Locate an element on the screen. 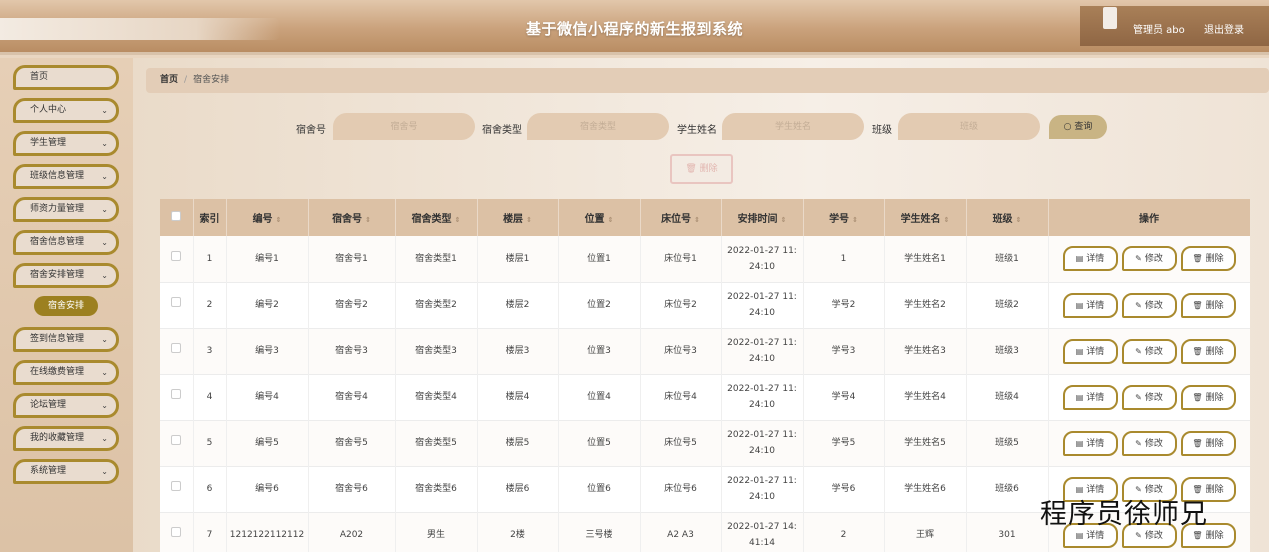 Image resolution: width=1269 pixels, height=552 pixels. sidebar-item: 系统管理 ⌄ is located at coordinates (66, 471).